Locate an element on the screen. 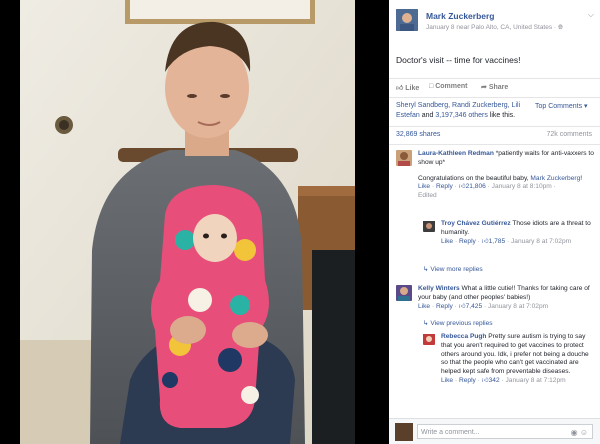 The image size is (600, 444). likes-others: 3,197,346 others is located at coordinates (461, 115).